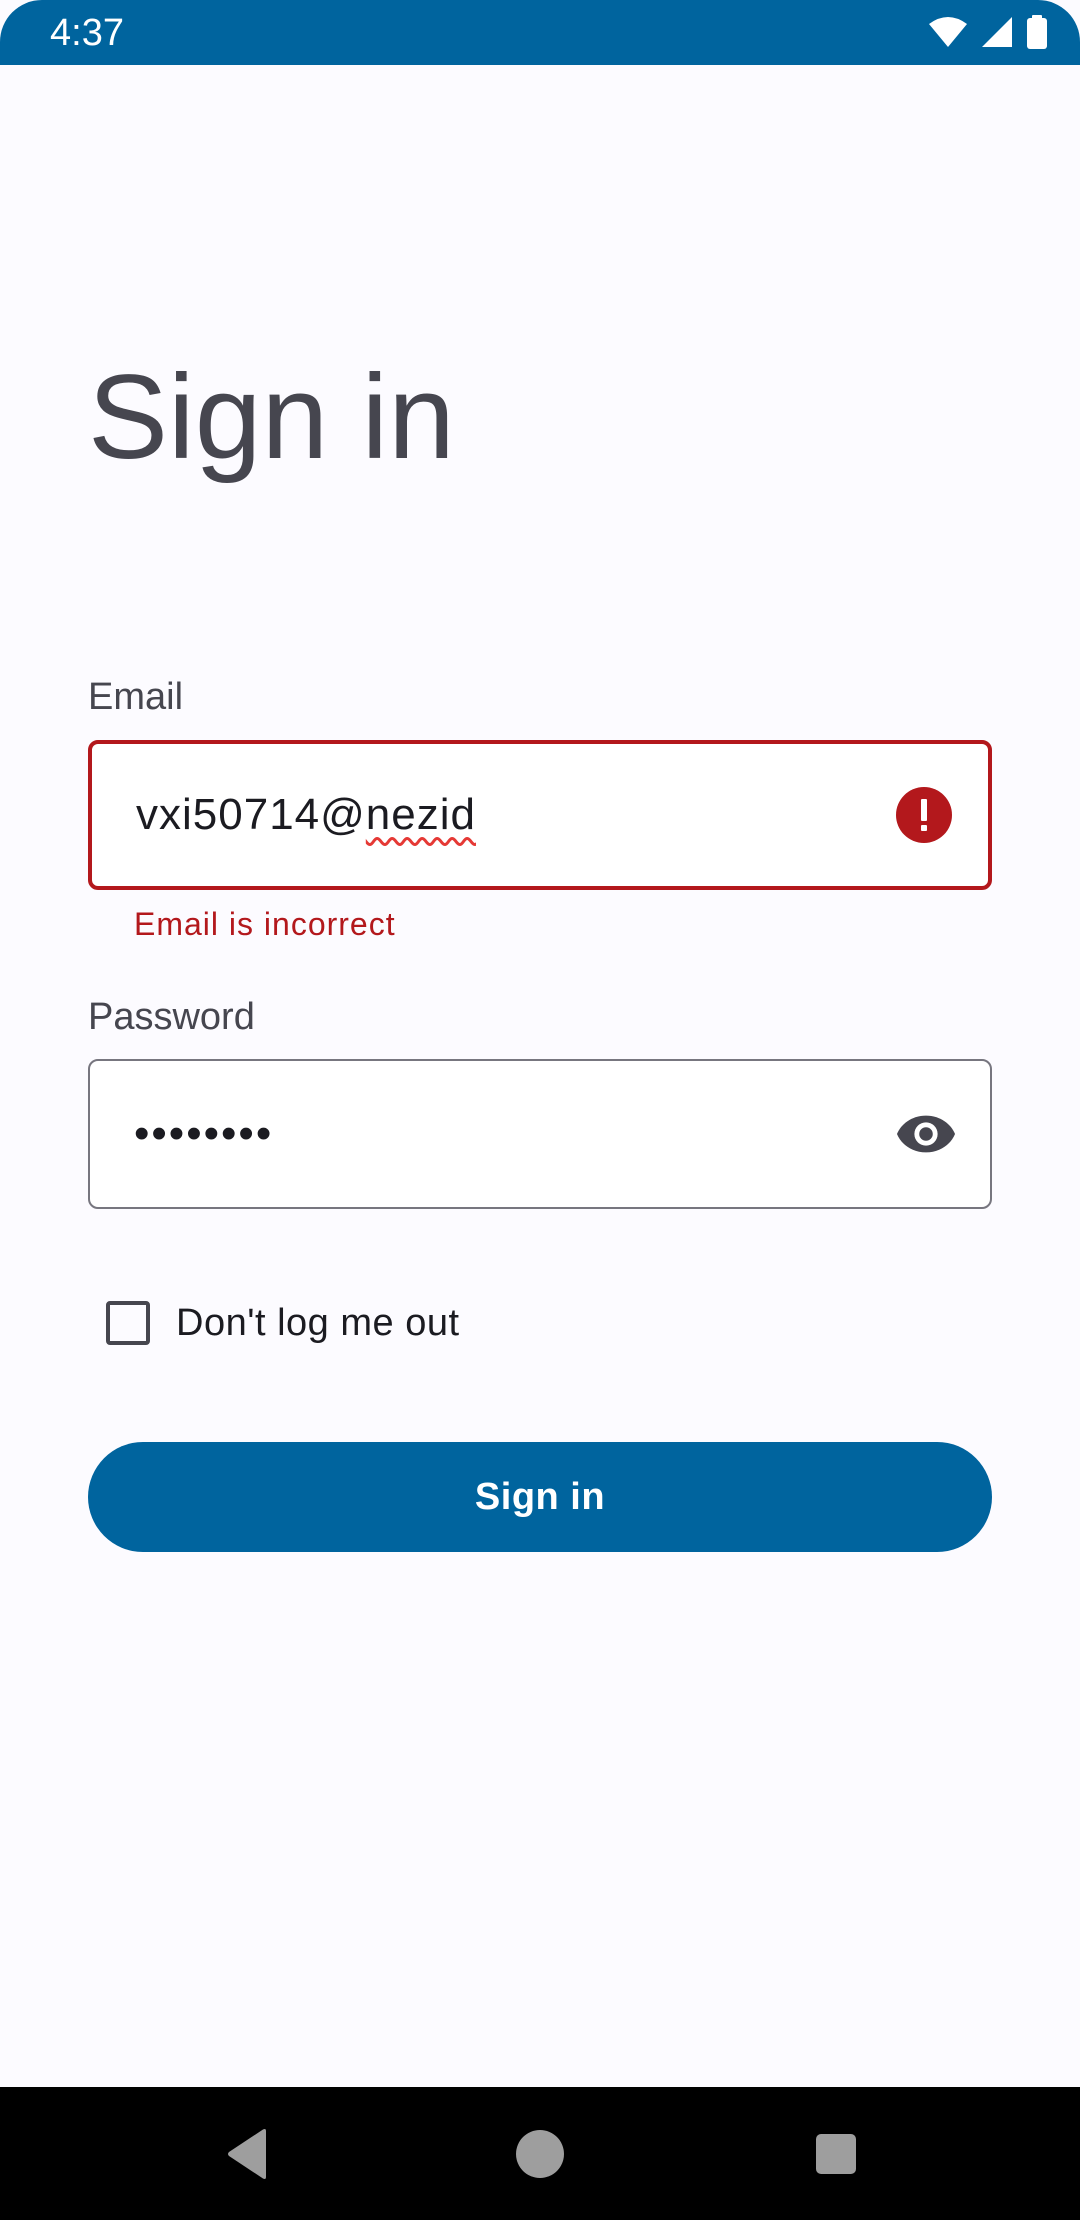 The image size is (1080, 2220). Describe the element at coordinates (204, 1133) in the screenshot. I see `password-value: ••••••••` at that location.